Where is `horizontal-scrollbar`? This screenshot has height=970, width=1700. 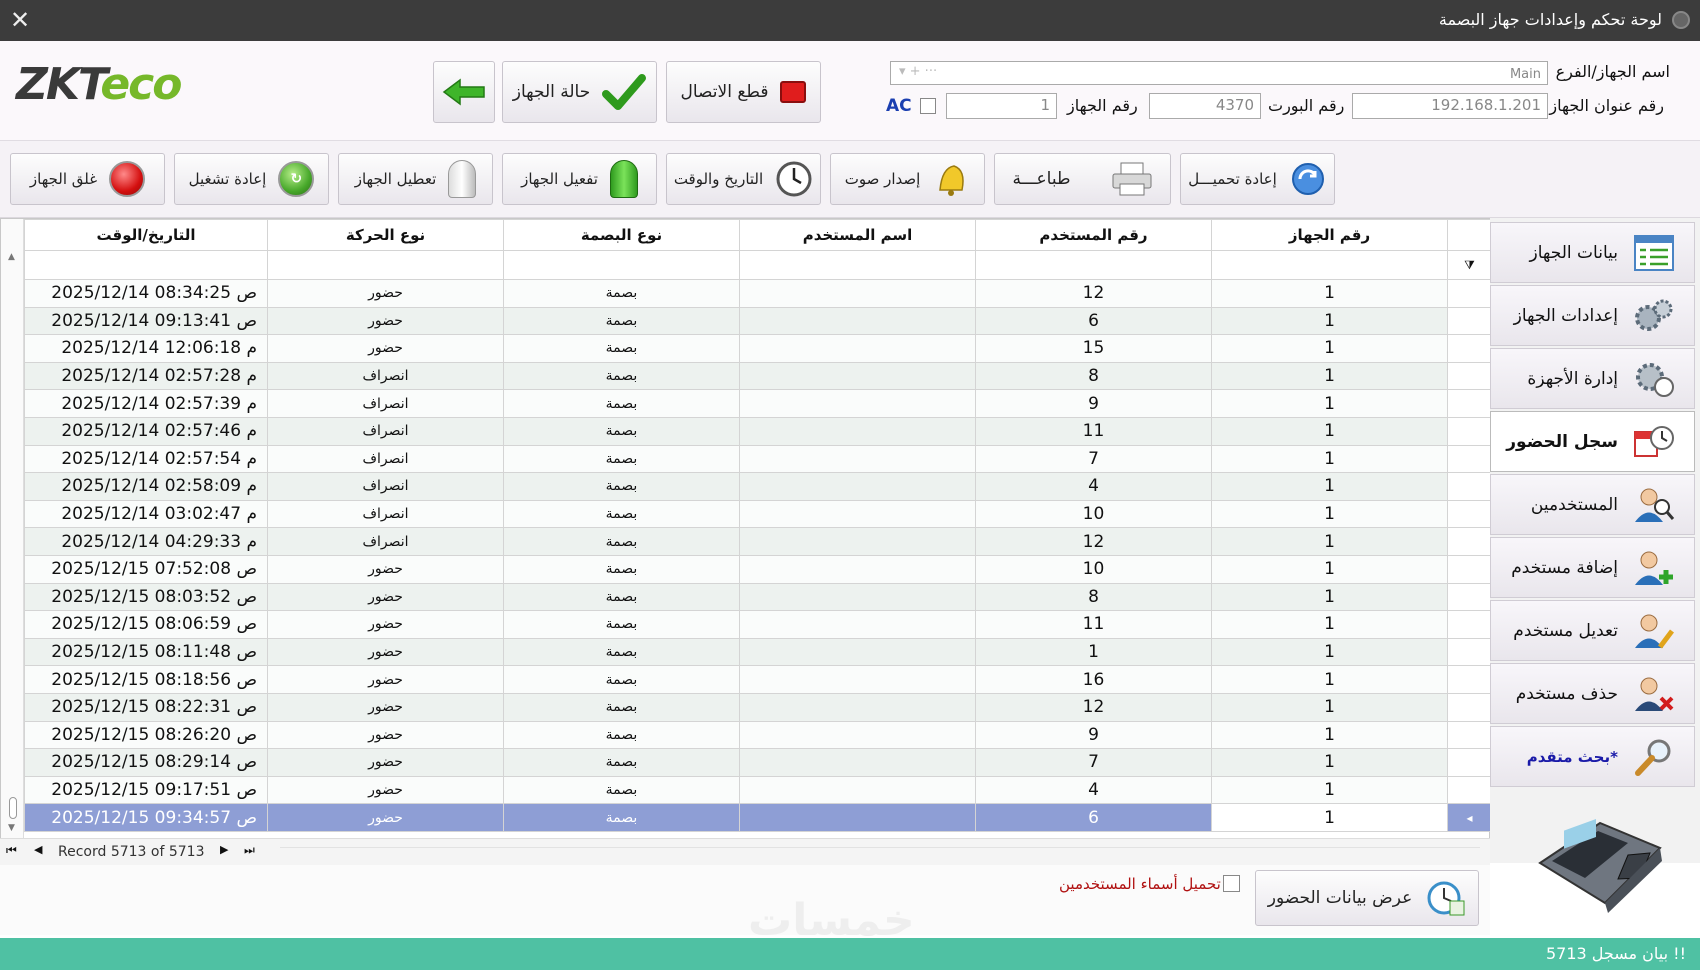 horizontal-scrollbar is located at coordinates (880, 853).